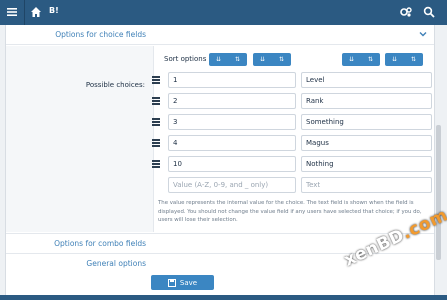 The height and width of the screenshot is (300, 447). Describe the element at coordinates (366, 164) in the screenshot. I see `choice-text-input: Nothing` at that location.